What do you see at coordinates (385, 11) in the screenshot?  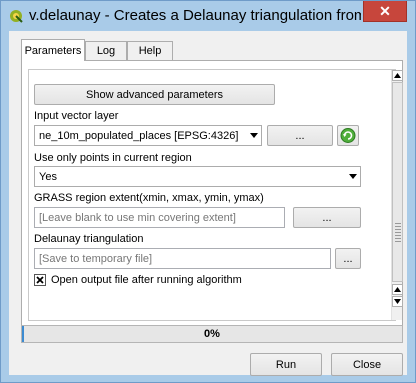 I see `window-close-button: ✕` at bounding box center [385, 11].